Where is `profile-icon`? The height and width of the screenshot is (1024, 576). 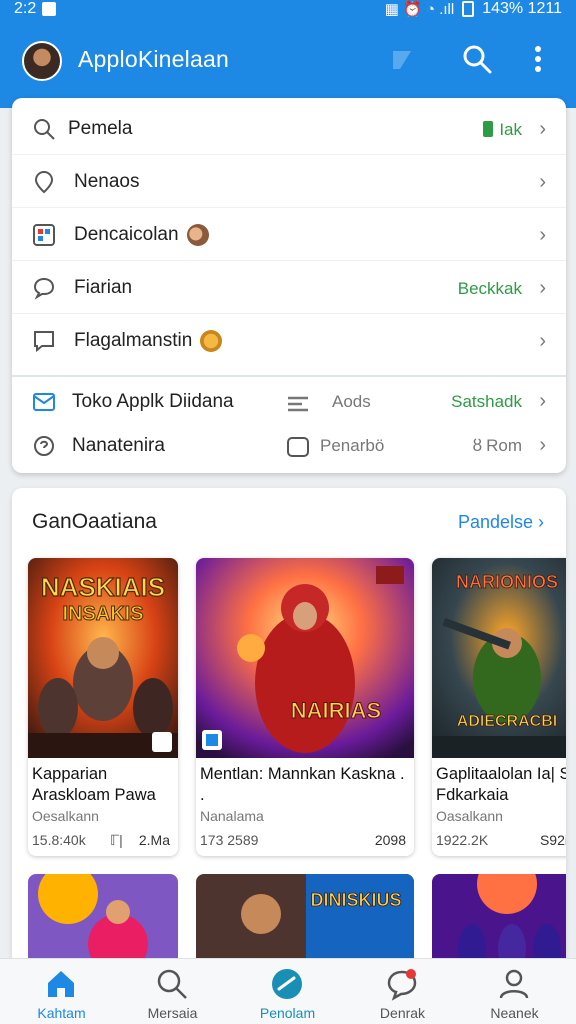
profile-icon is located at coordinates (514, 984).